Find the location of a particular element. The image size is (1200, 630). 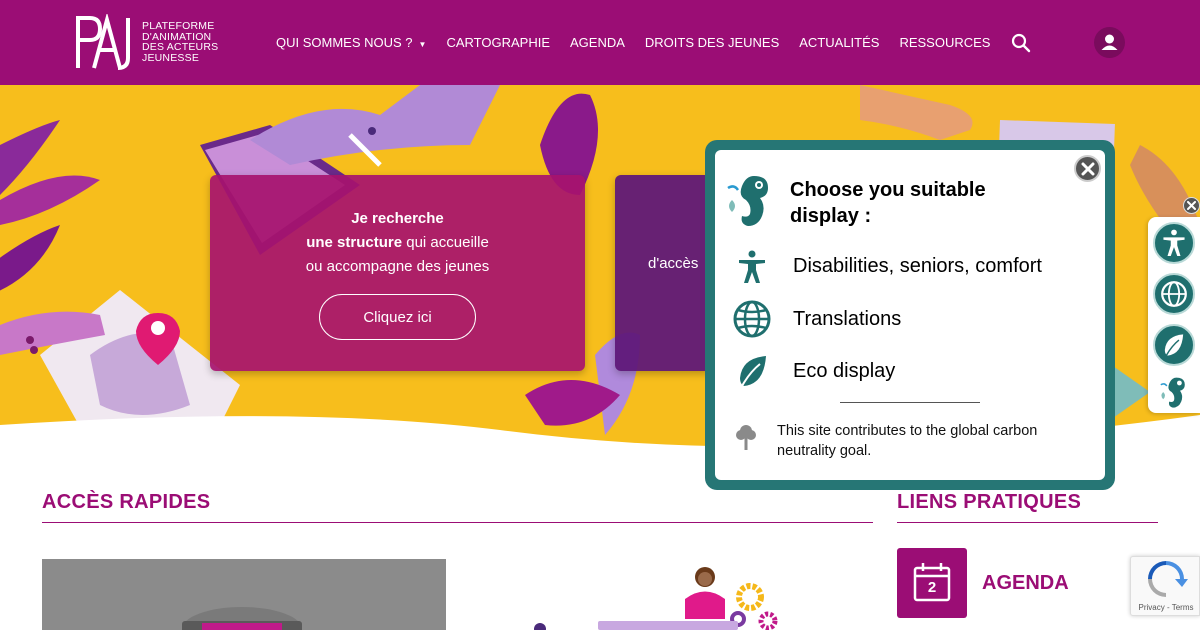

toolbar-globe-icon is located at coordinates (1174, 294).